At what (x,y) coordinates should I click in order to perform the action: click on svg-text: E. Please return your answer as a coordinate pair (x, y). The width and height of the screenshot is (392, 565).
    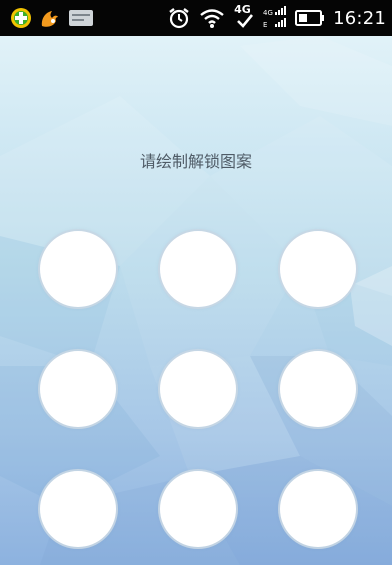
    Looking at the image, I should click on (265, 25).